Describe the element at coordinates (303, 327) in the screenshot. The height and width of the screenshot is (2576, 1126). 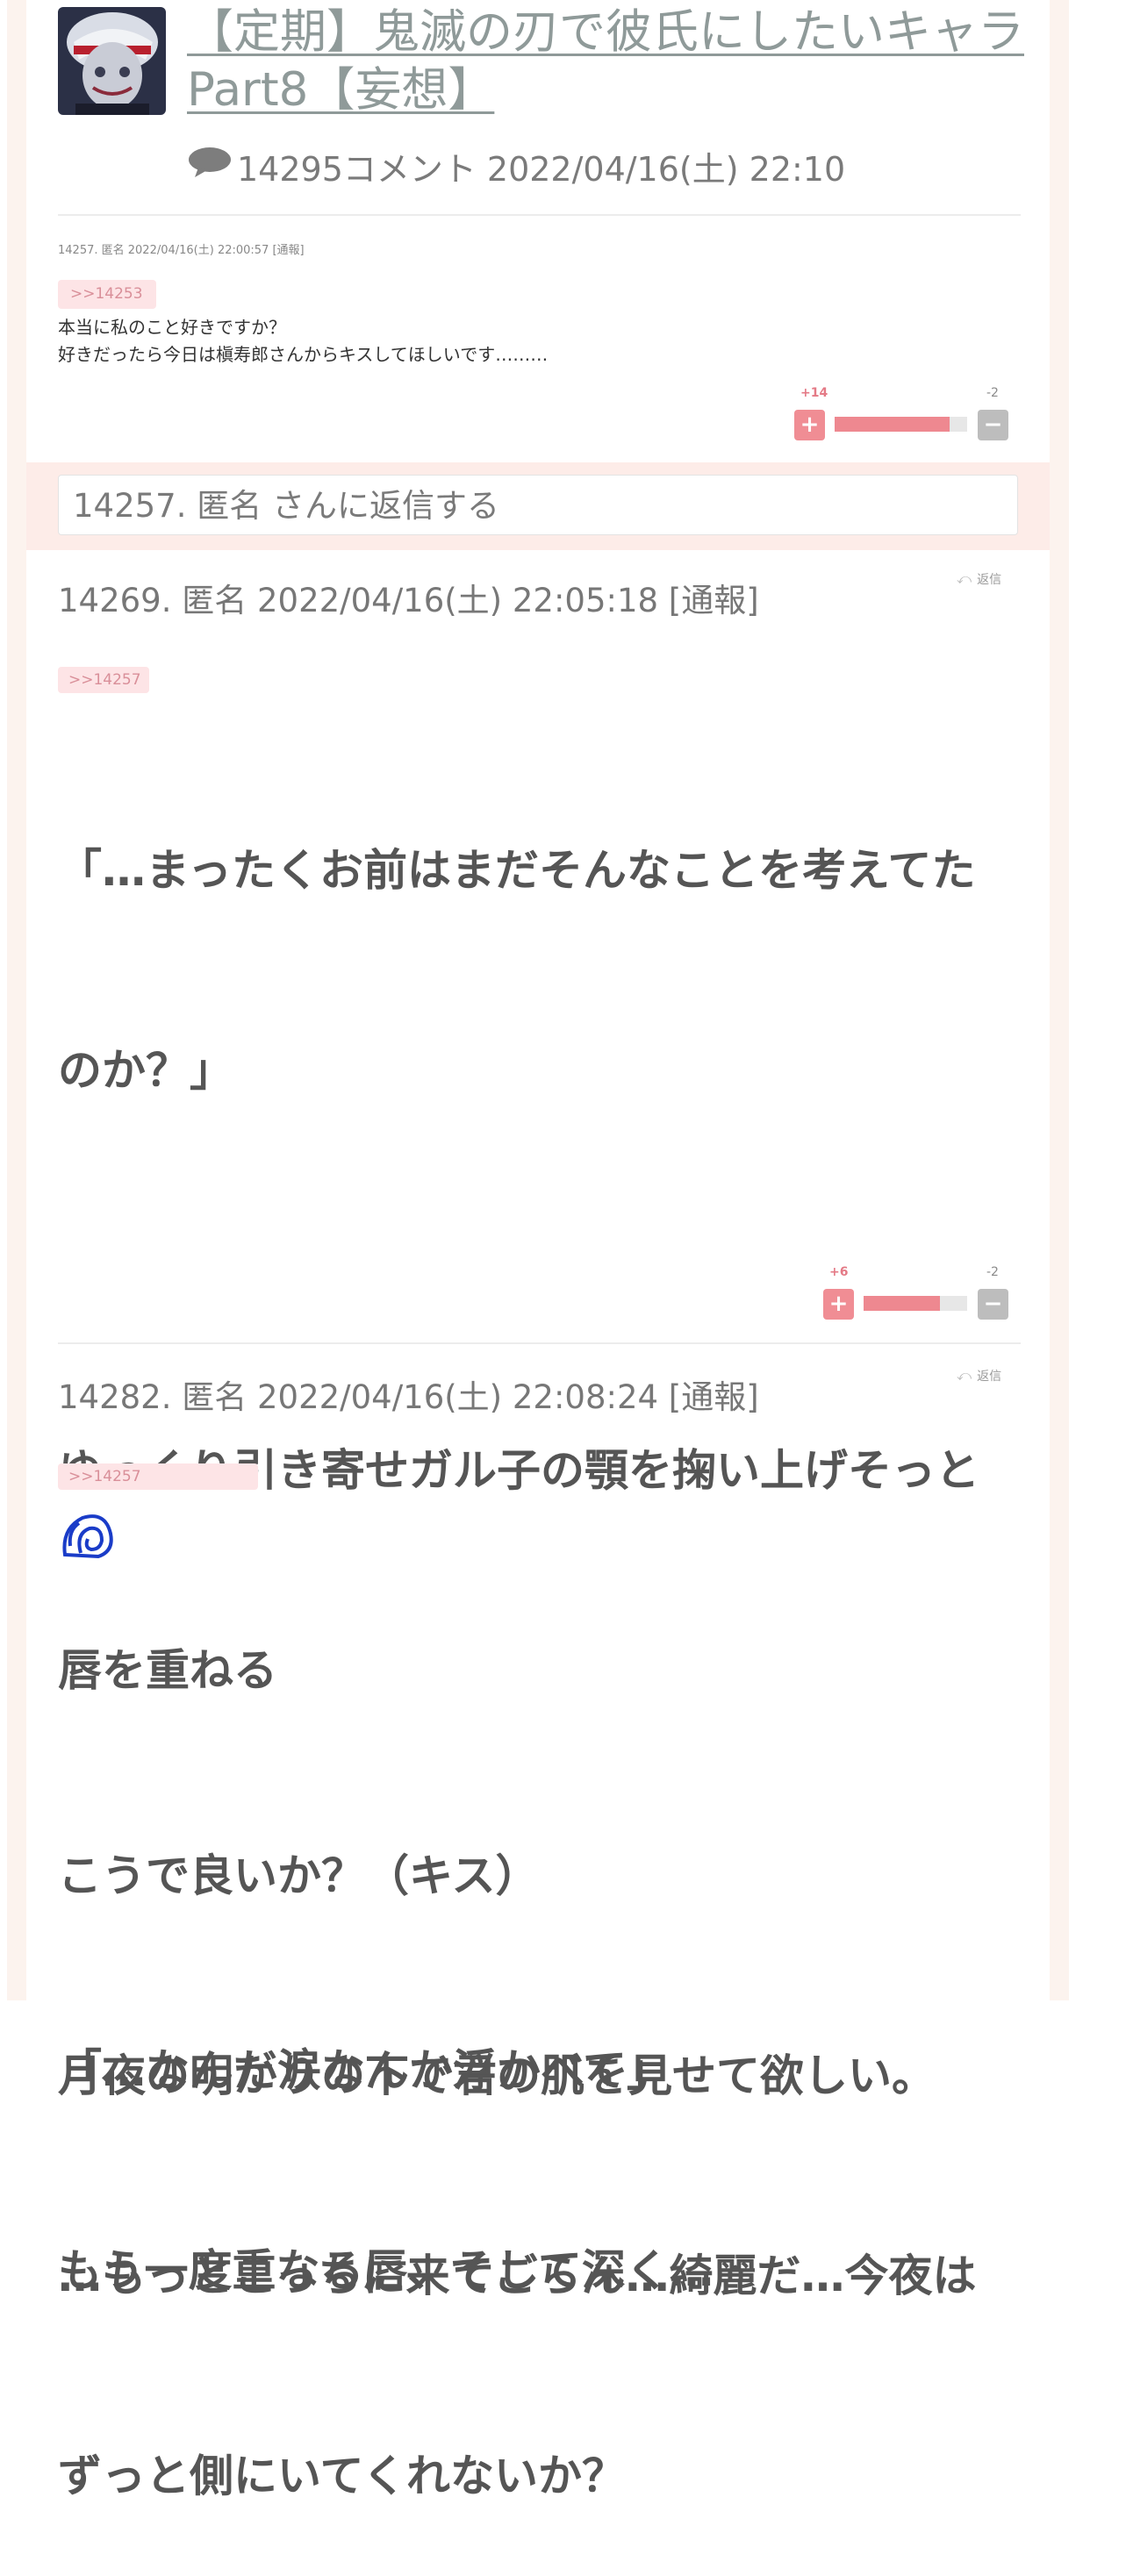
I see `comment-line: 本当に私のこと好きですか？` at that location.